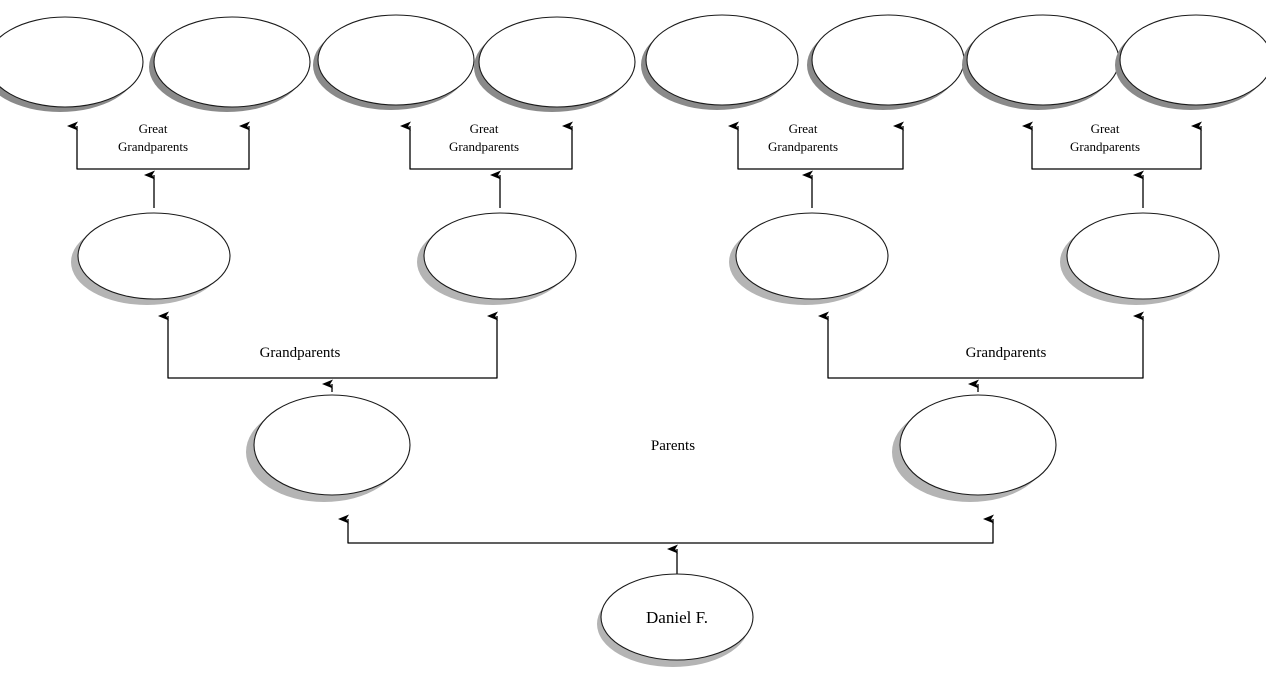  What do you see at coordinates (673, 446) in the screenshot?
I see `tier-label-parents: Parents` at bounding box center [673, 446].